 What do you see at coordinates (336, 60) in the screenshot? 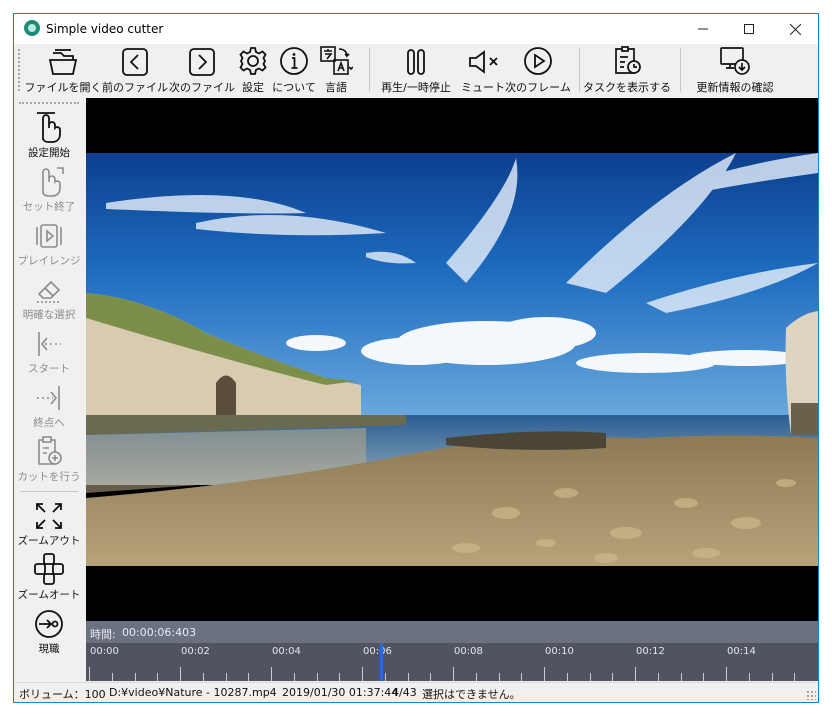
I see `translate-icon` at bounding box center [336, 60].